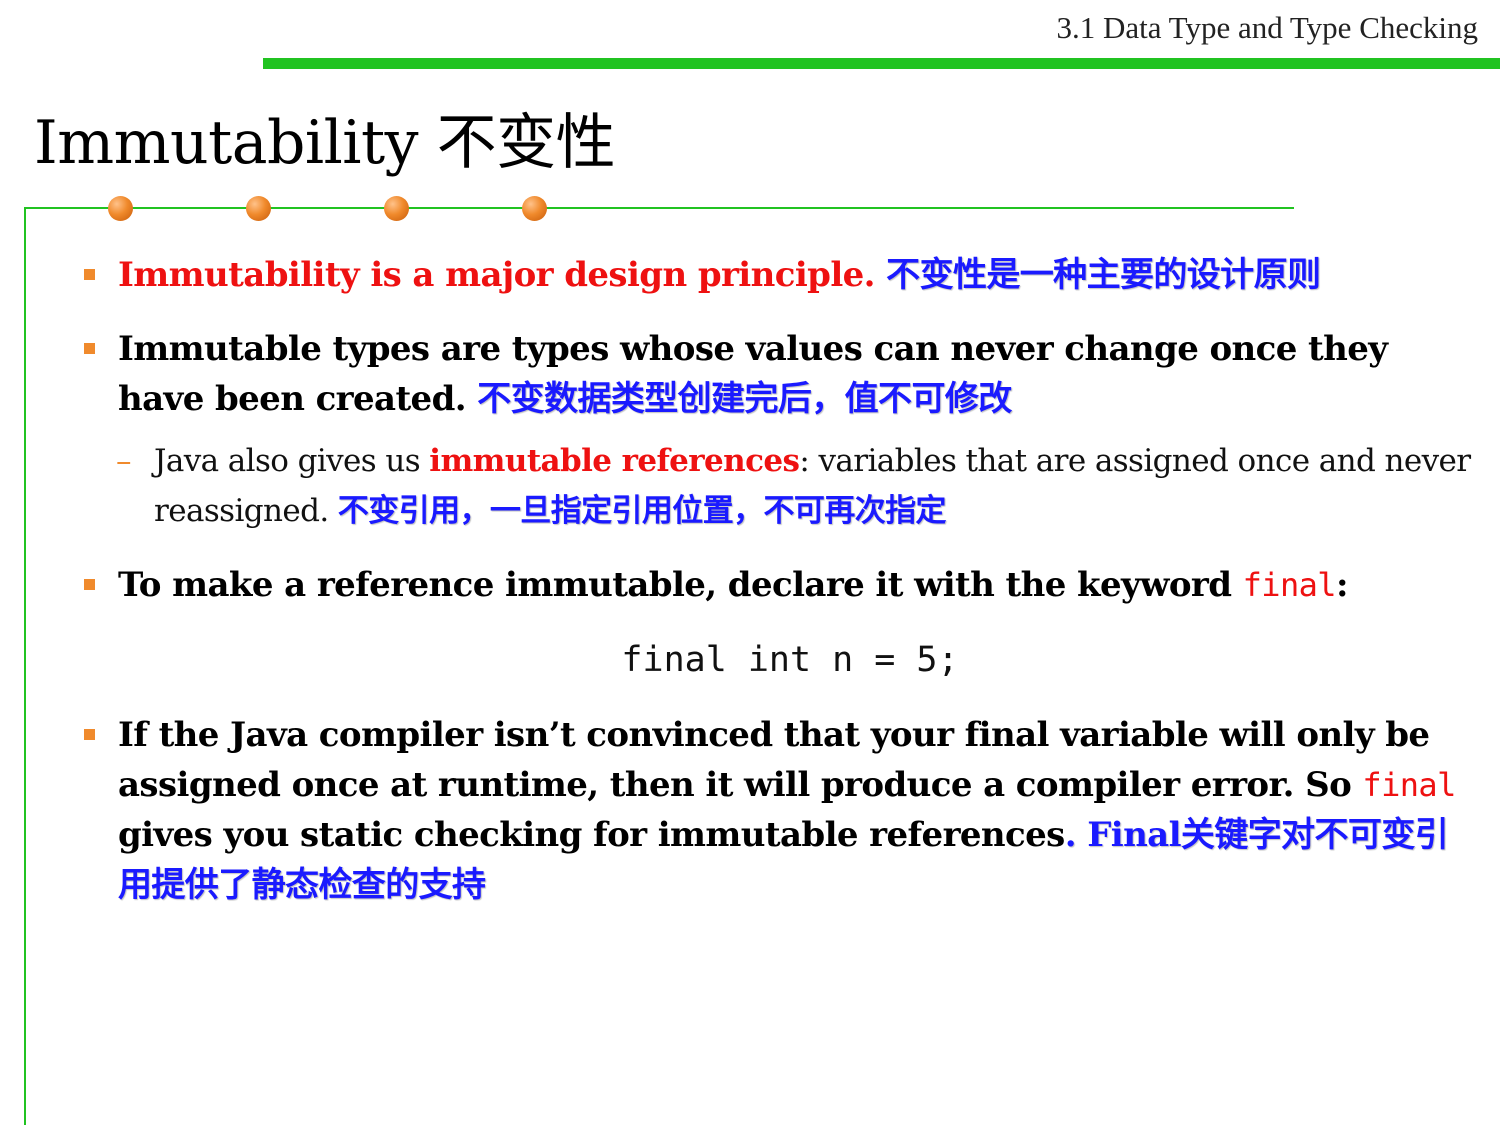  What do you see at coordinates (881, 63) in the screenshot?
I see `header-rule` at bounding box center [881, 63].